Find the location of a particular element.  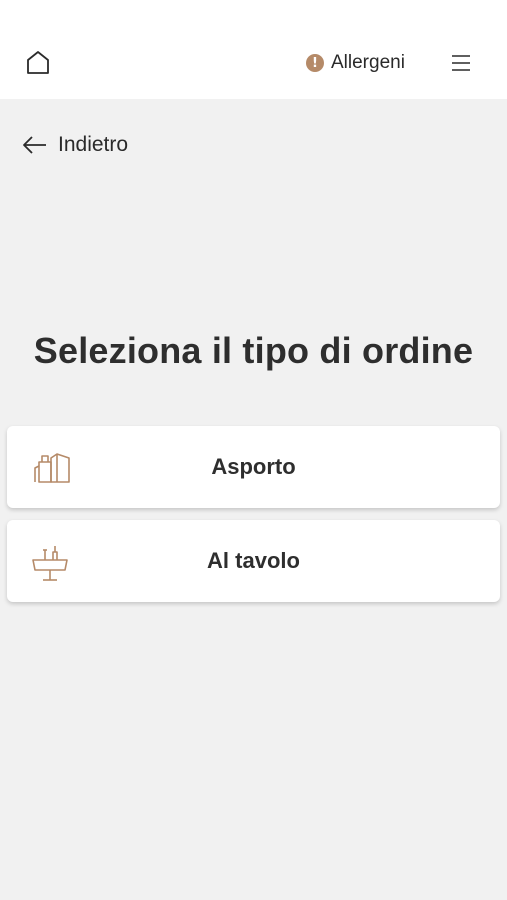

order-option-takeaway: Asporto is located at coordinates (253, 467).